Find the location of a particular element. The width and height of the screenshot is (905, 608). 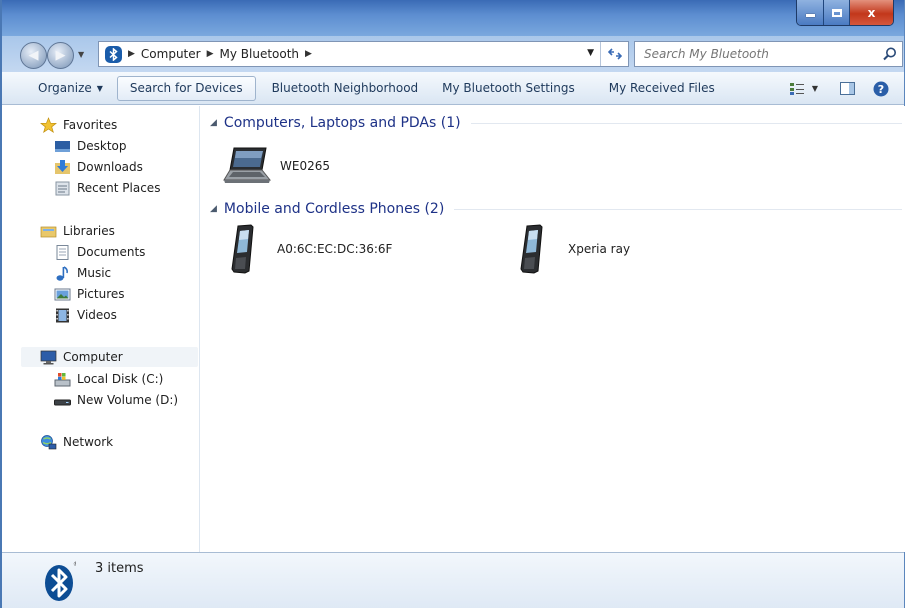

help-button: ? is located at coordinates (881, 89).